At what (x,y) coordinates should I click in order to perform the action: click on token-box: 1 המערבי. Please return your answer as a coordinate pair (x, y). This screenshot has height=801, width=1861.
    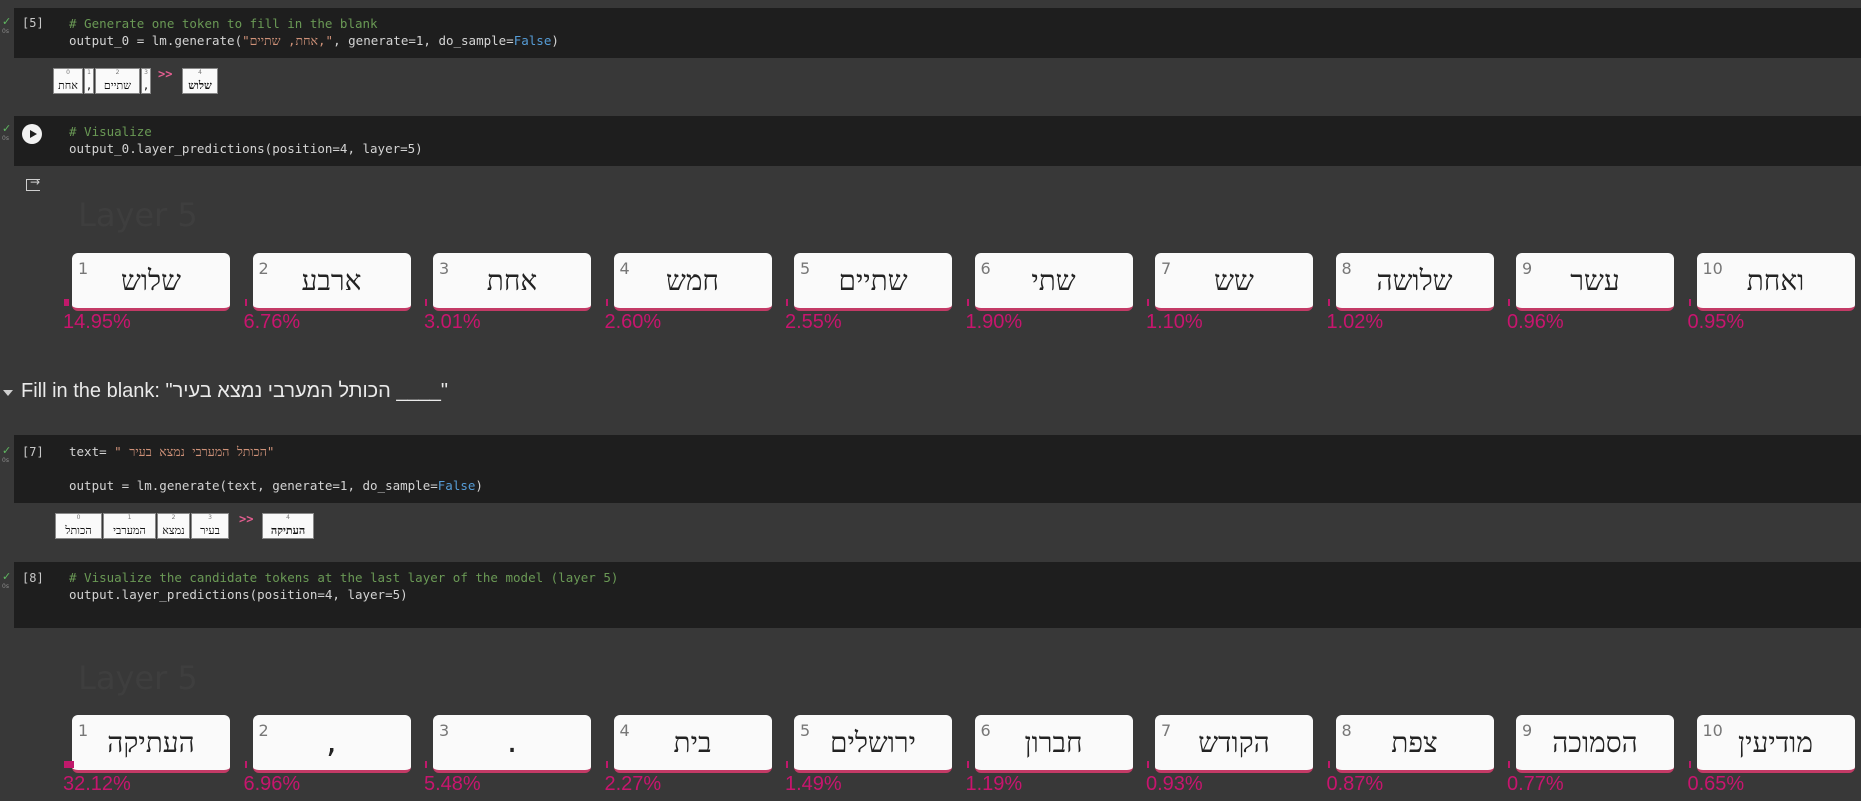
    Looking at the image, I should click on (129, 526).